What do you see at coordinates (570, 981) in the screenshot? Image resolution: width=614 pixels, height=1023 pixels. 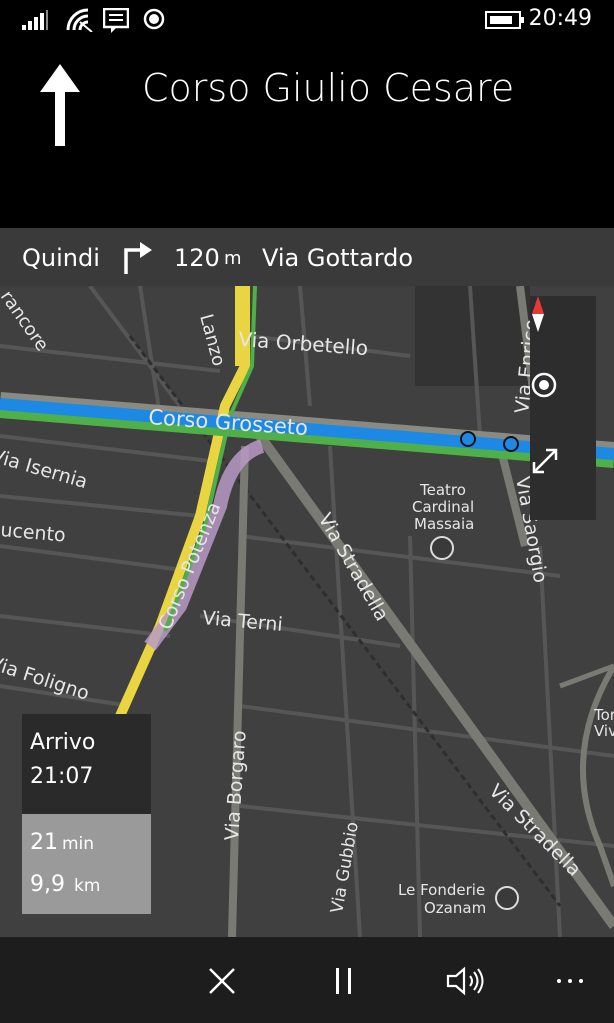 I see `more-icon` at bounding box center [570, 981].